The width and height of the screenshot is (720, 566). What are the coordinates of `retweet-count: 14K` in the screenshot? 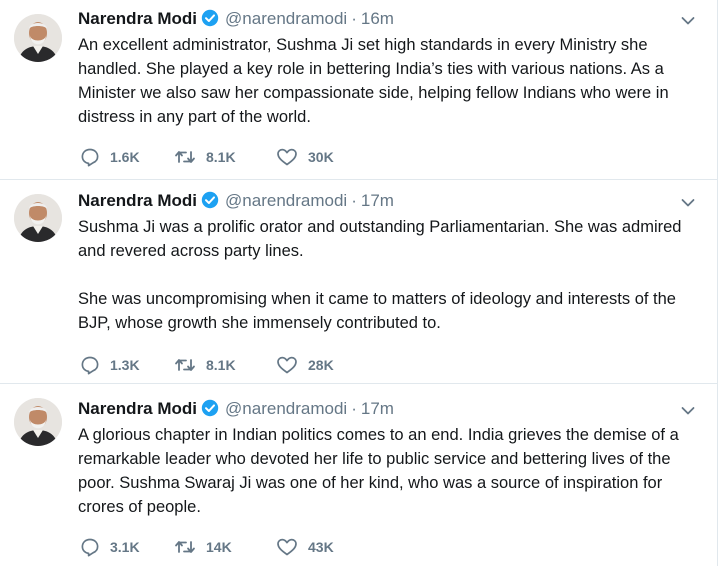 It's located at (219, 547).